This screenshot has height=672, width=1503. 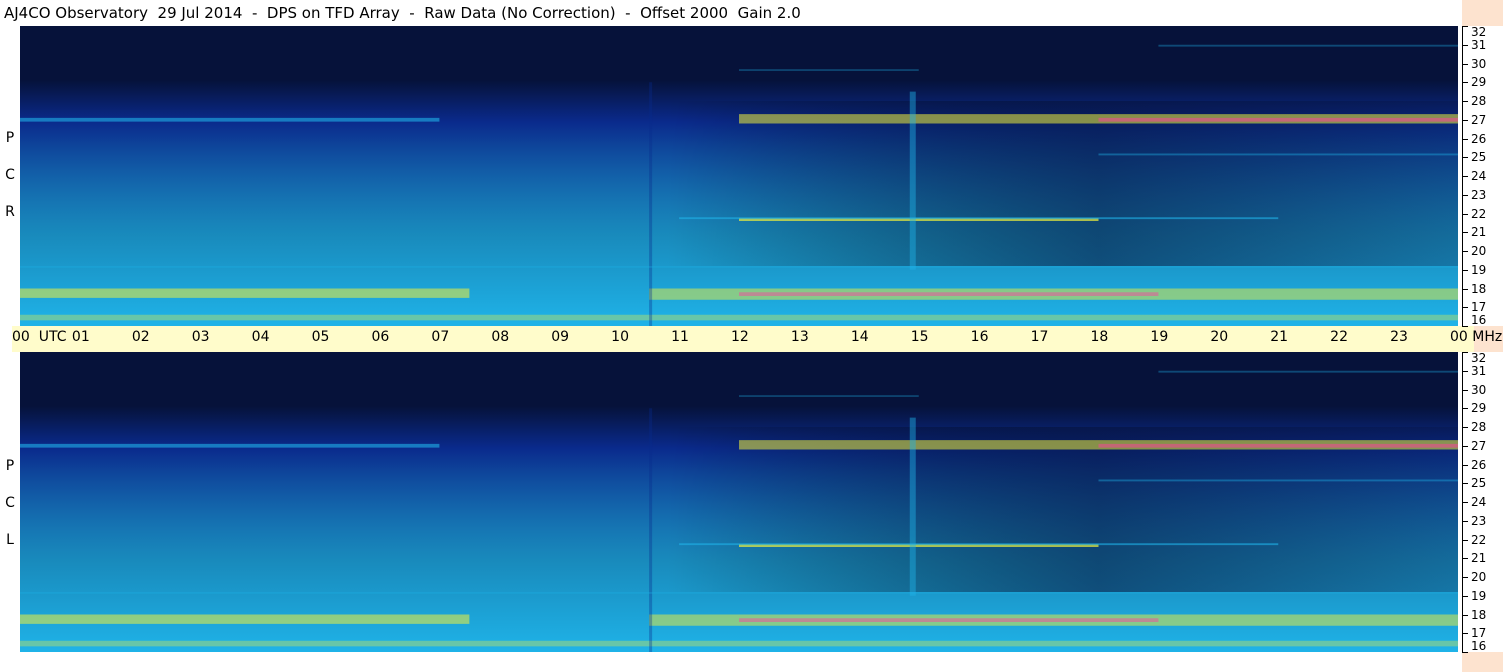 I want to click on rcp-label-p: P, so click(x=10, y=138).